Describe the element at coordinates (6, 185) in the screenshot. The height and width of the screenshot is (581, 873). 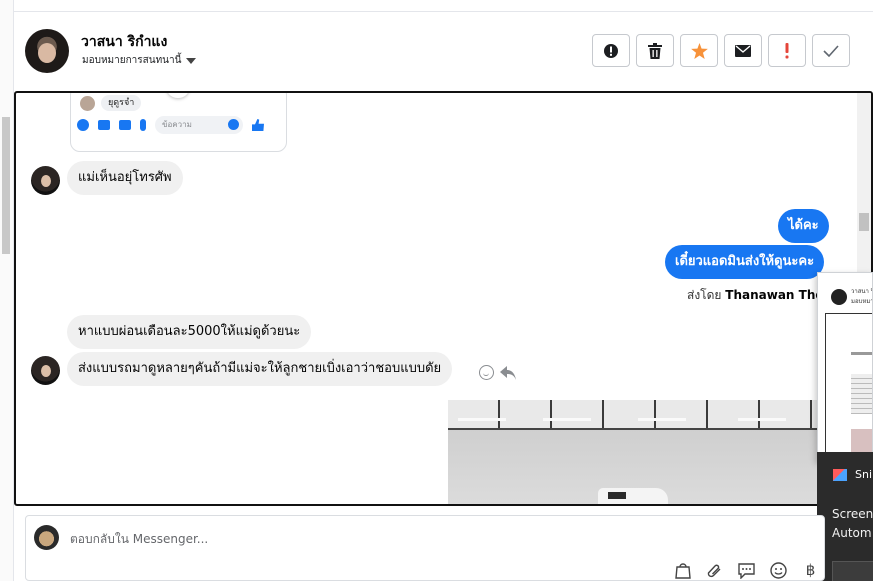
I see `left-scrollbar-thumb` at that location.